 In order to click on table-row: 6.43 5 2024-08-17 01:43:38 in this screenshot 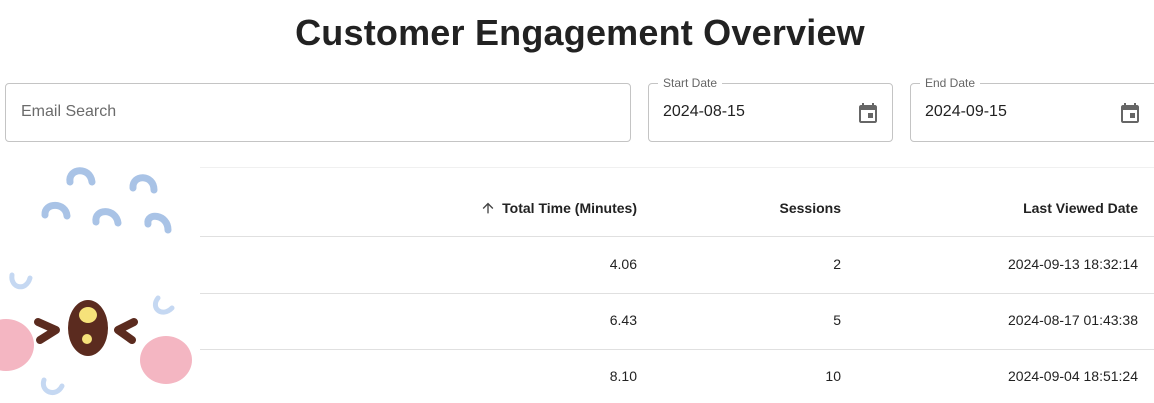, I will do `click(577, 321)`.